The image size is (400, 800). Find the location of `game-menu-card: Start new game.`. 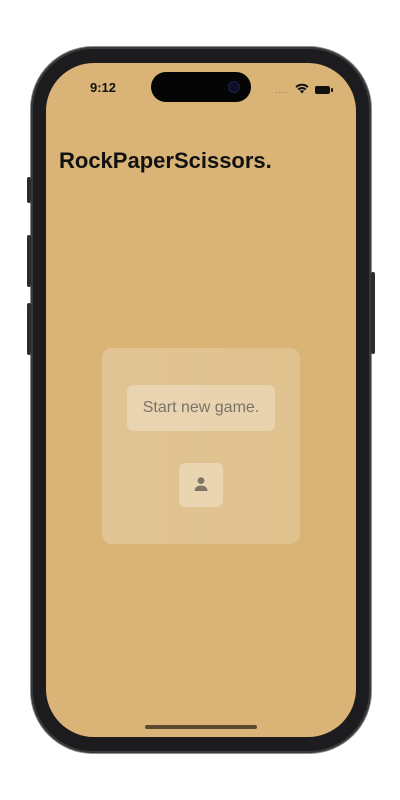

game-menu-card: Start new game. is located at coordinates (201, 446).